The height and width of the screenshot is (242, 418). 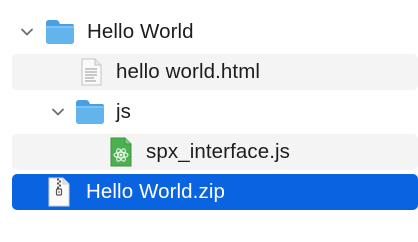 I want to click on list-row-spx-interface-js: spx_interface.js, so click(x=215, y=152).